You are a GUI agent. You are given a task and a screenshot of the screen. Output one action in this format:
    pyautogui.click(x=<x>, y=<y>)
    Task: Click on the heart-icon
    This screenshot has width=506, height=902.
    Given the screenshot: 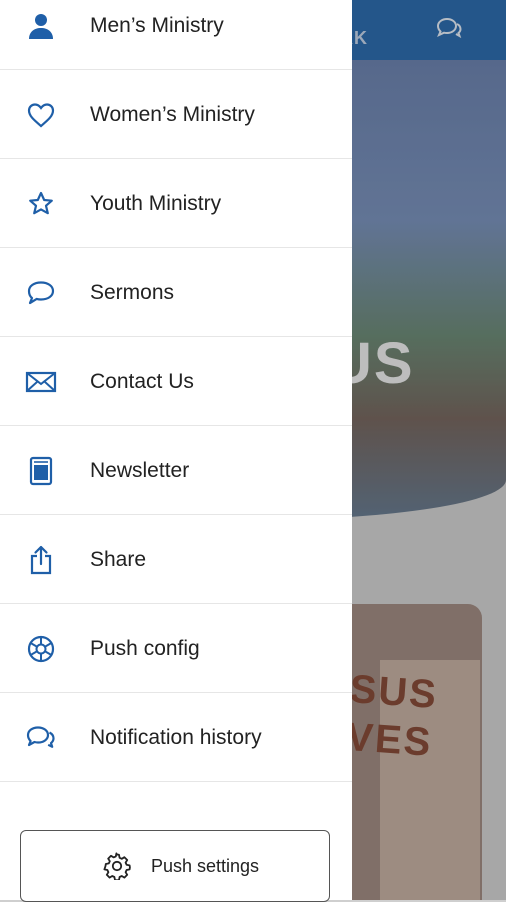 What is the action you would take?
    pyautogui.click(x=41, y=115)
    